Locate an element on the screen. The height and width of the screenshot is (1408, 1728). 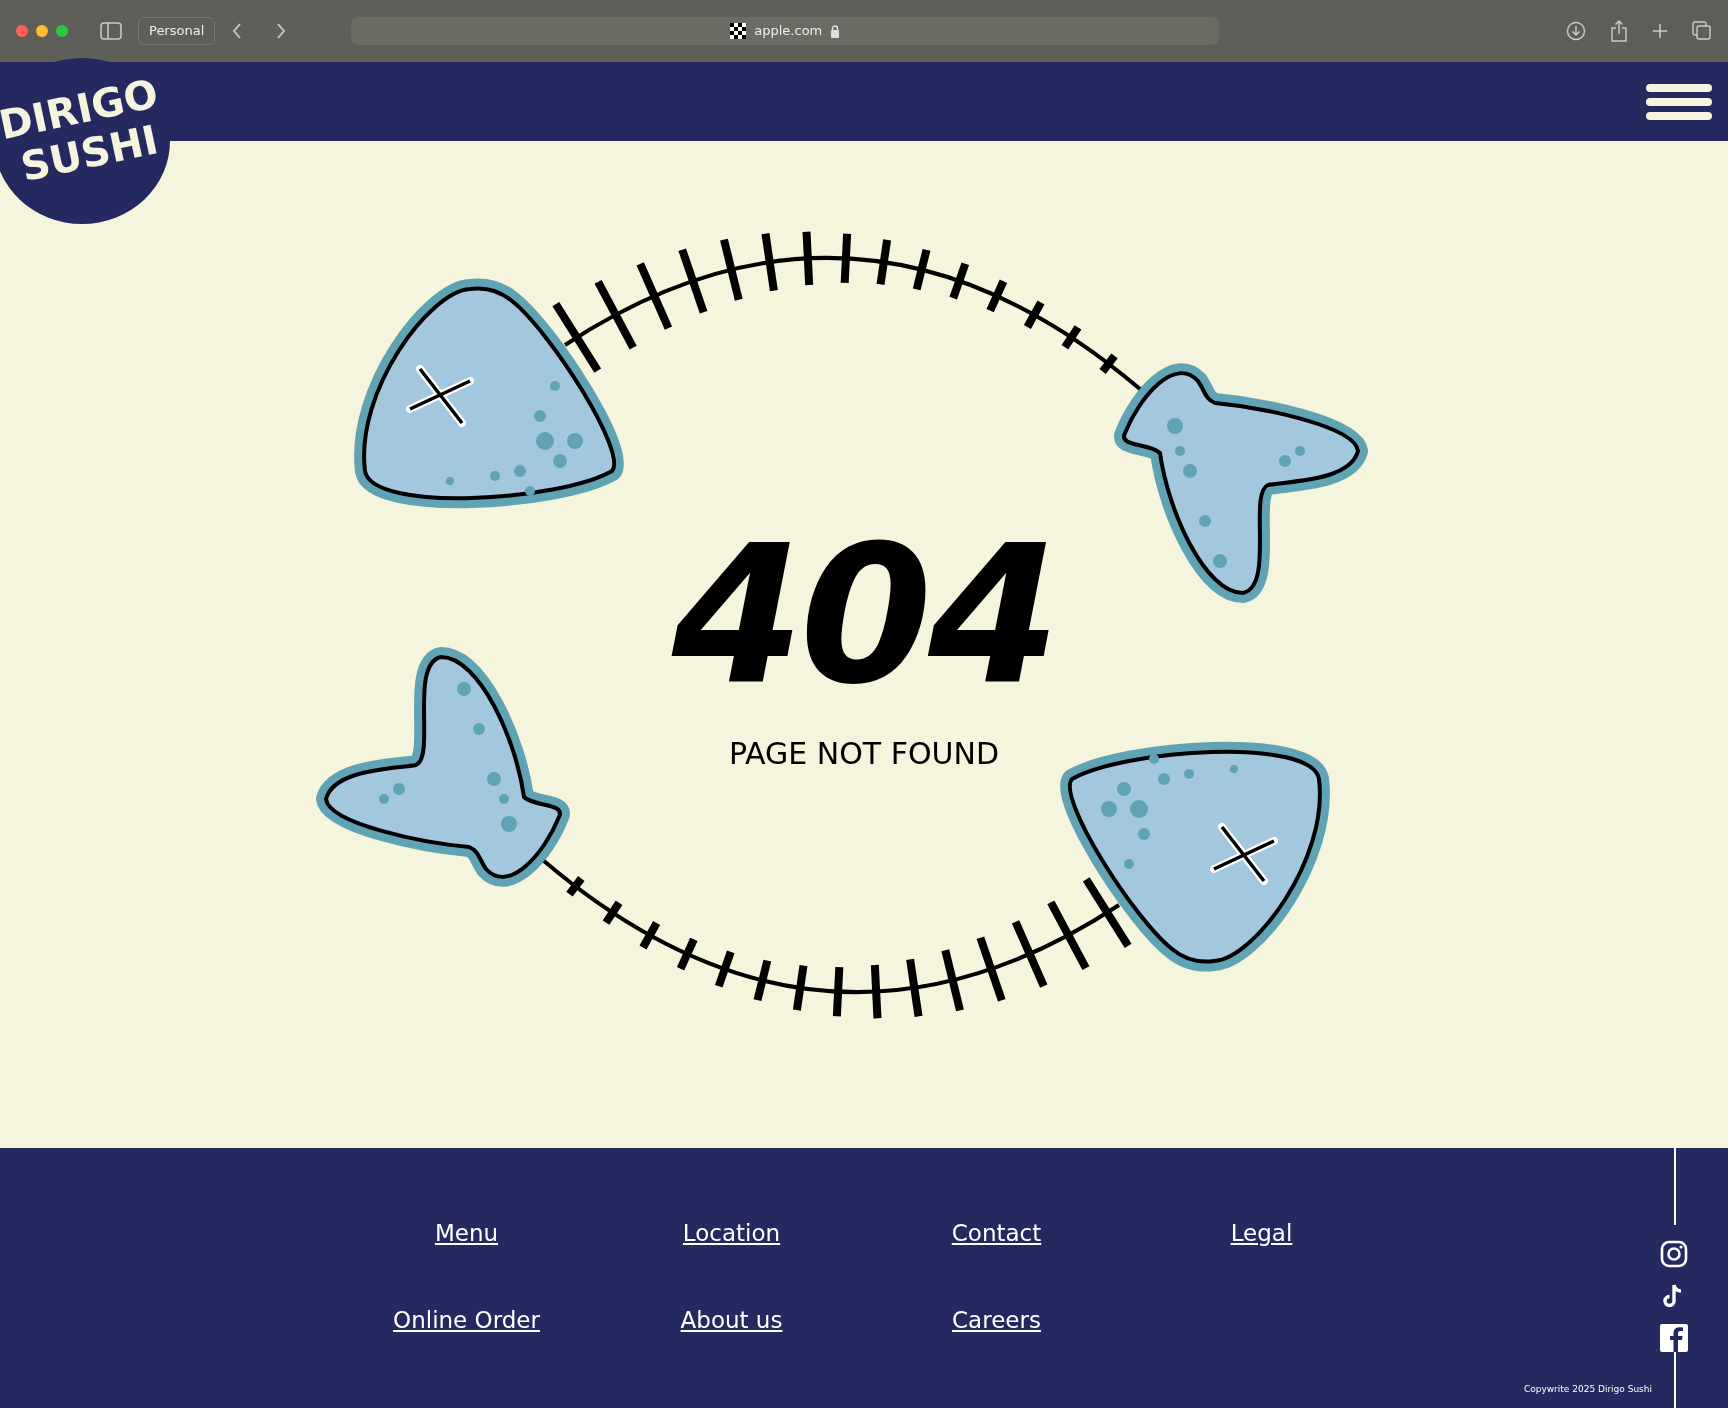
footer-link: Menu is located at coordinates (466, 1233).